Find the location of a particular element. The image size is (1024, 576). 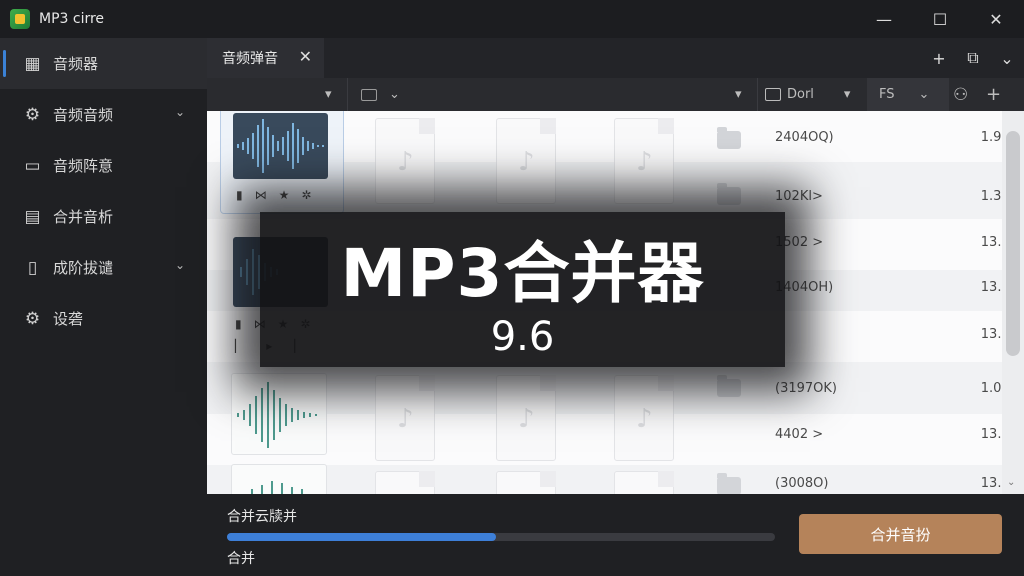

add-tab-icon: + is located at coordinates (939, 58).